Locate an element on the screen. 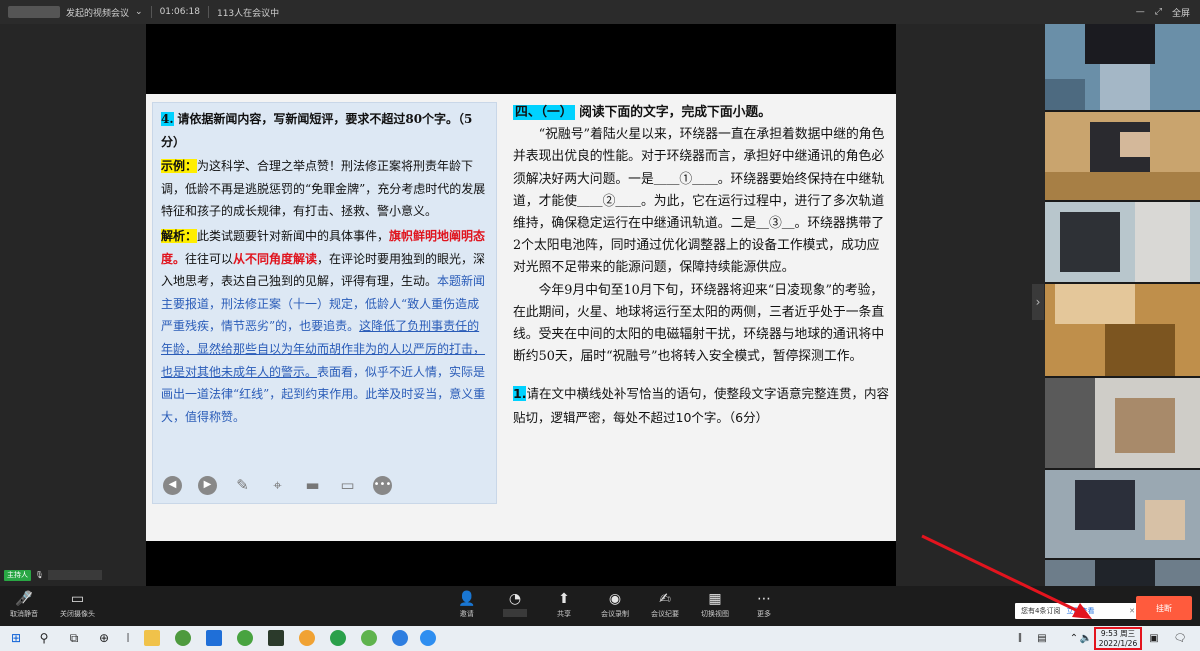 This screenshot has height=651, width=1200. host-label: 主持人 🎙 is located at coordinates (53, 575).